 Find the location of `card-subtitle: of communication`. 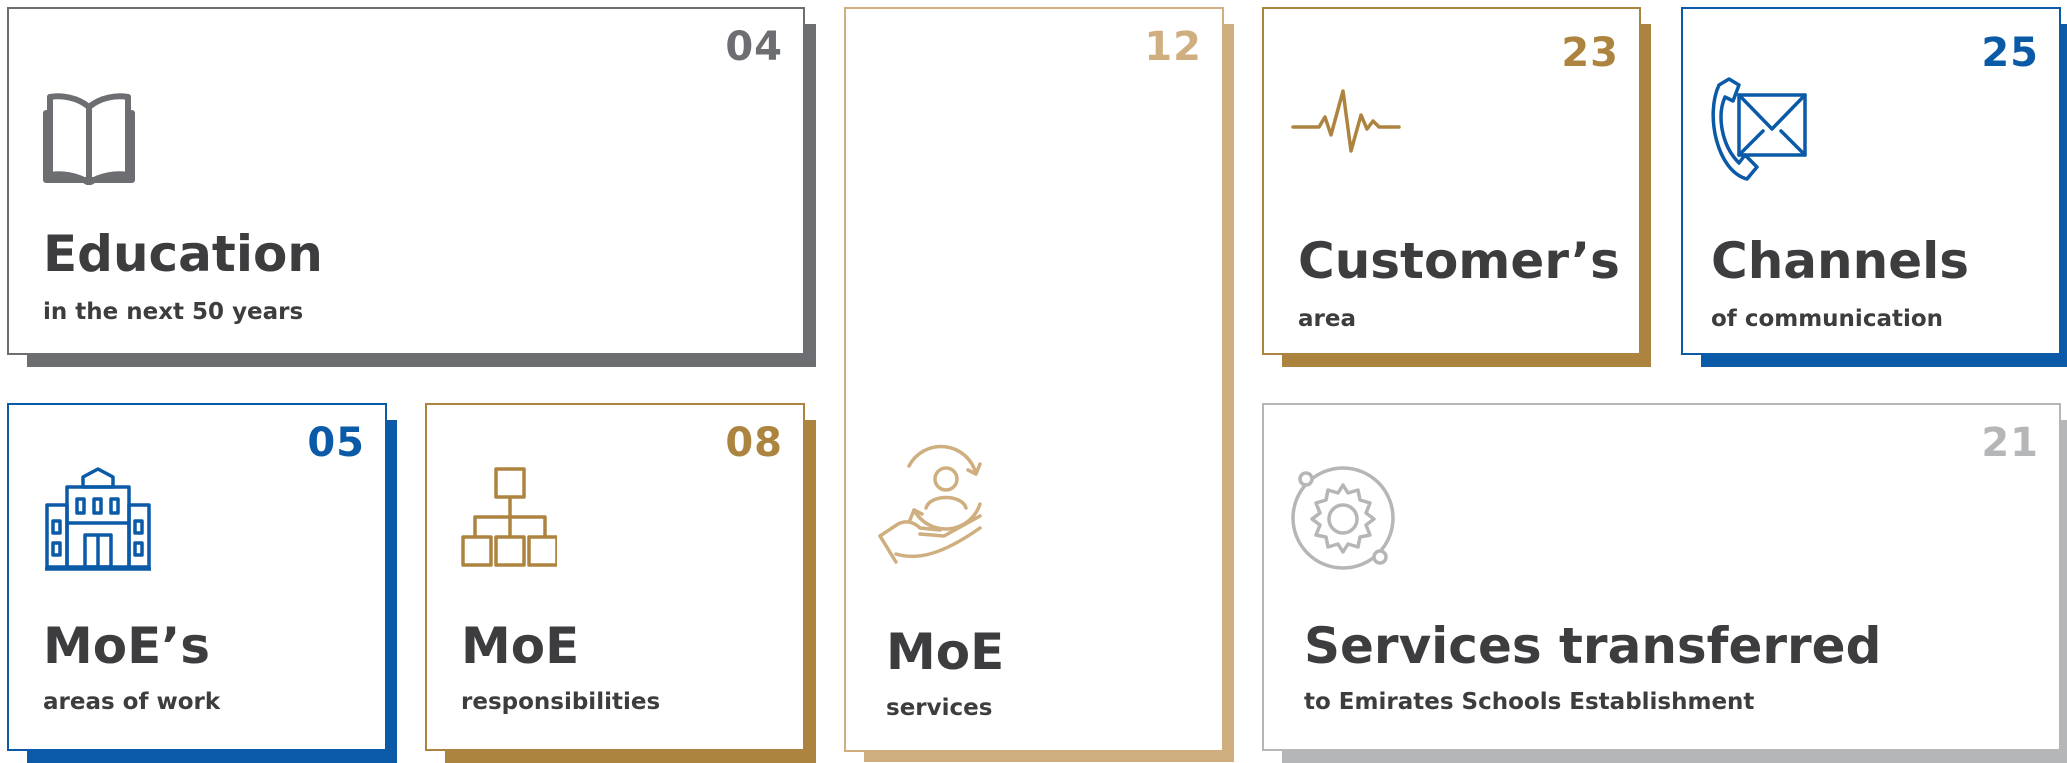

card-subtitle: of communication is located at coordinates (1827, 319).